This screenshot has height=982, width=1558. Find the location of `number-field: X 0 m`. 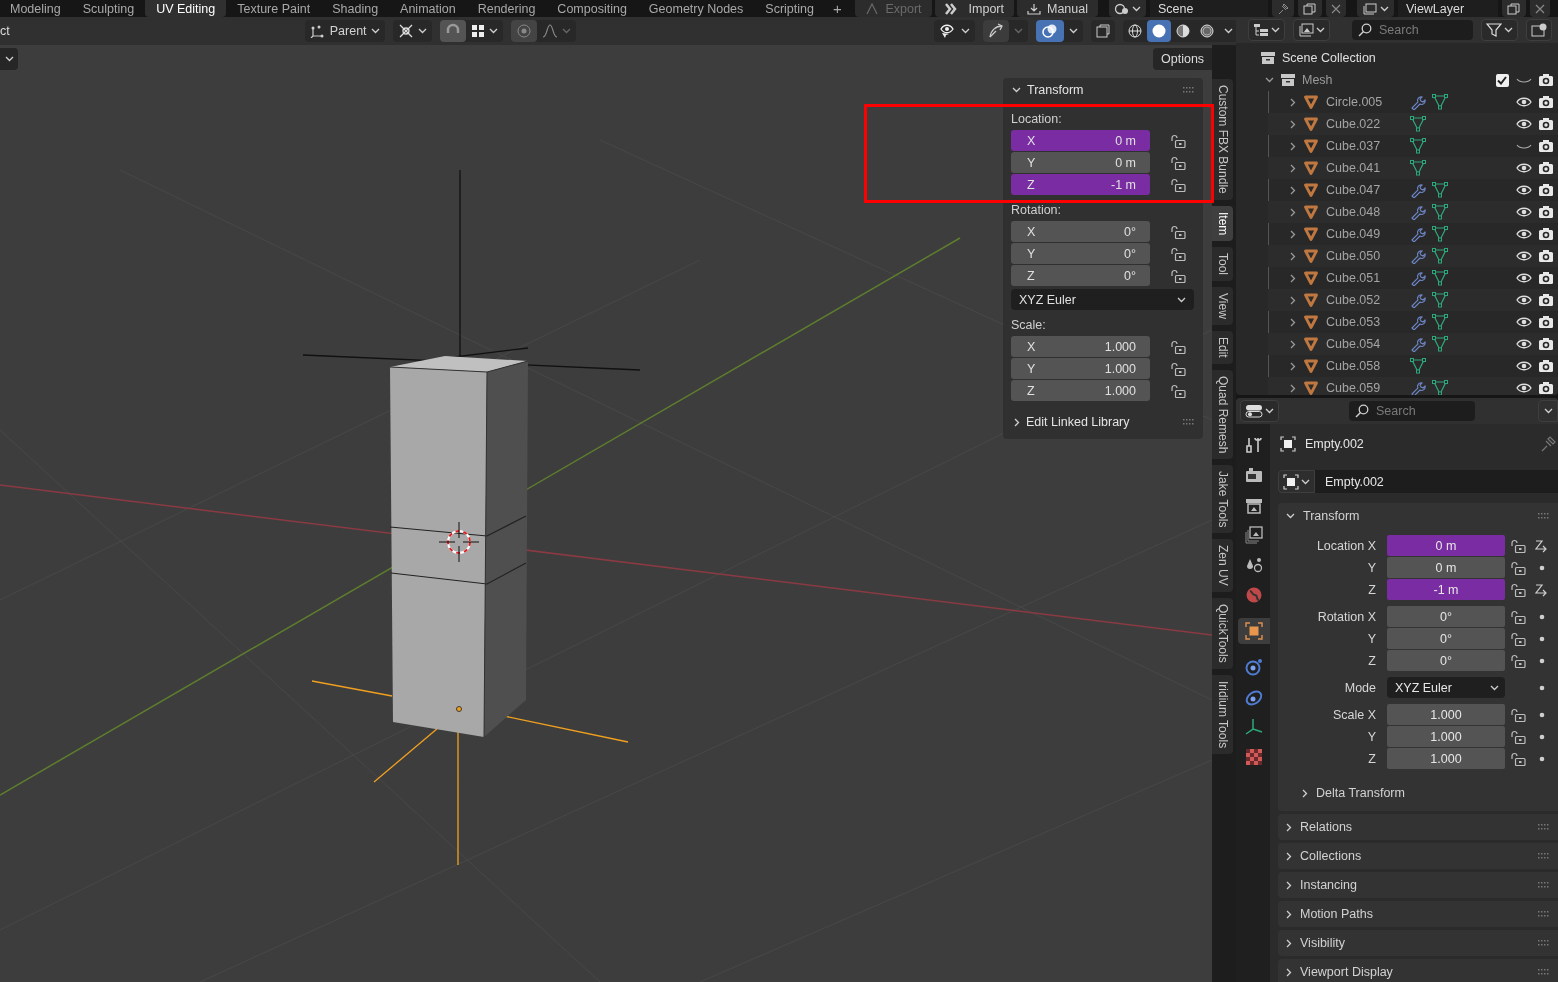

number-field: X 0 m is located at coordinates (1080, 140).